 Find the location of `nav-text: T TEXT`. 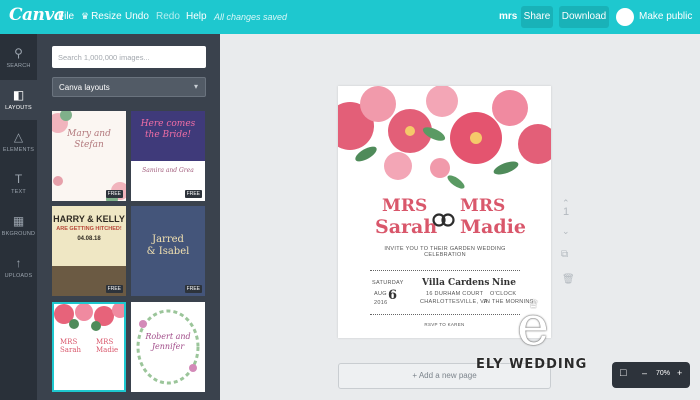

nav-text: T TEXT is located at coordinates (18, 184).